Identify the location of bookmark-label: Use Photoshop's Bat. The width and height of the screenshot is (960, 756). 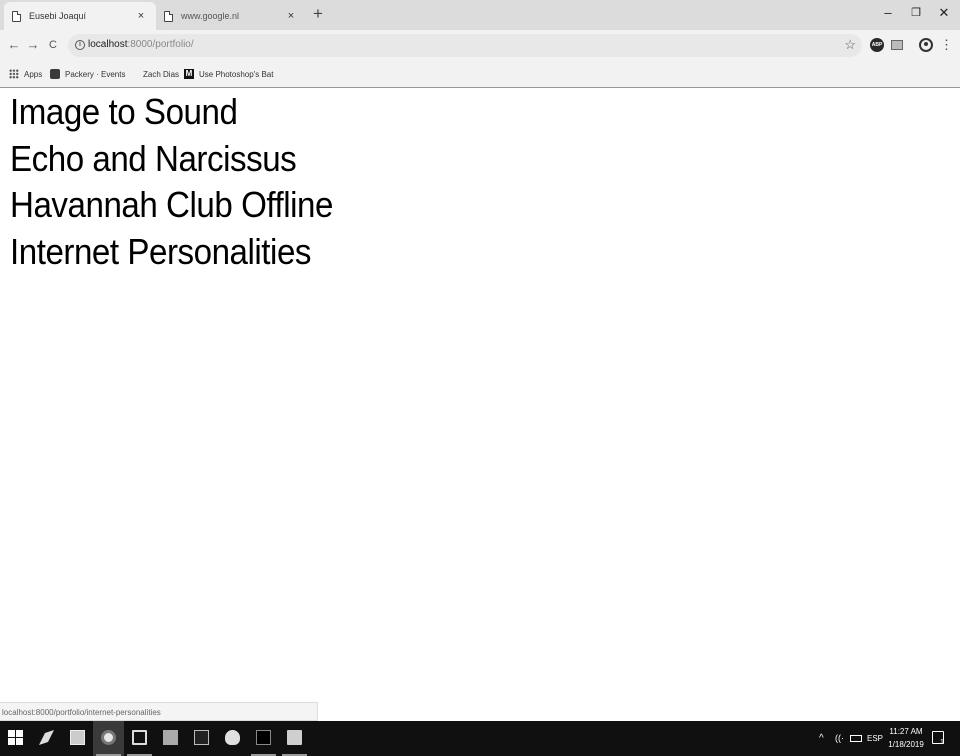
(236, 74).